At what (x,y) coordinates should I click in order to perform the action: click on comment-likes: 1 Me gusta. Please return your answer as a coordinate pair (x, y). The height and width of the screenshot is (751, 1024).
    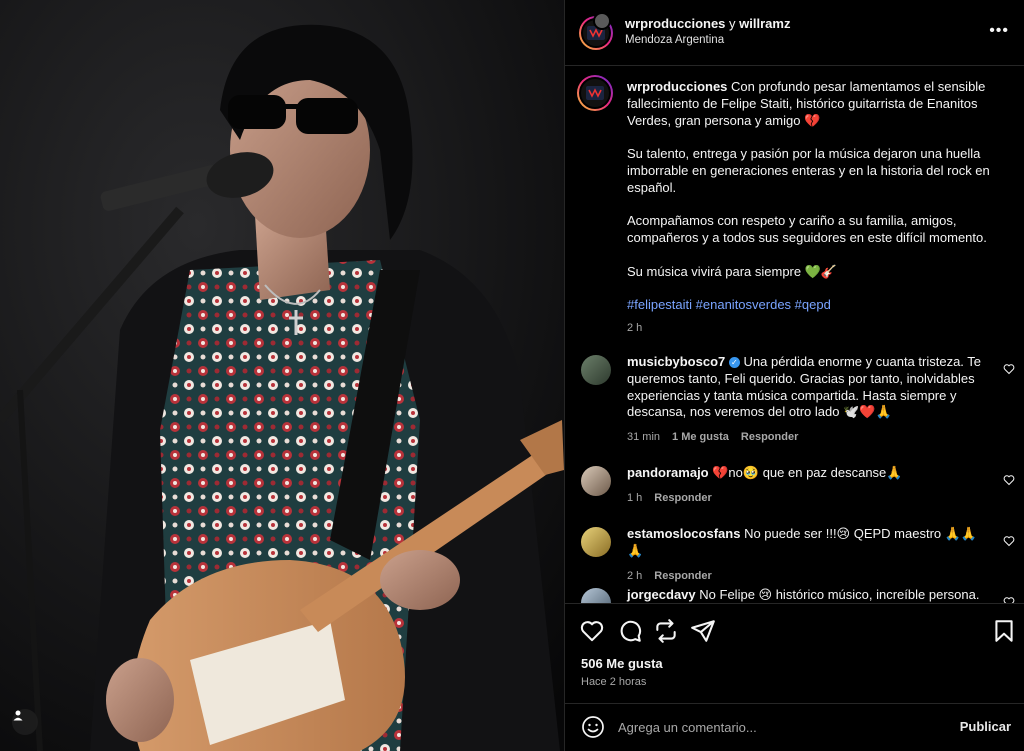
    Looking at the image, I should click on (700, 437).